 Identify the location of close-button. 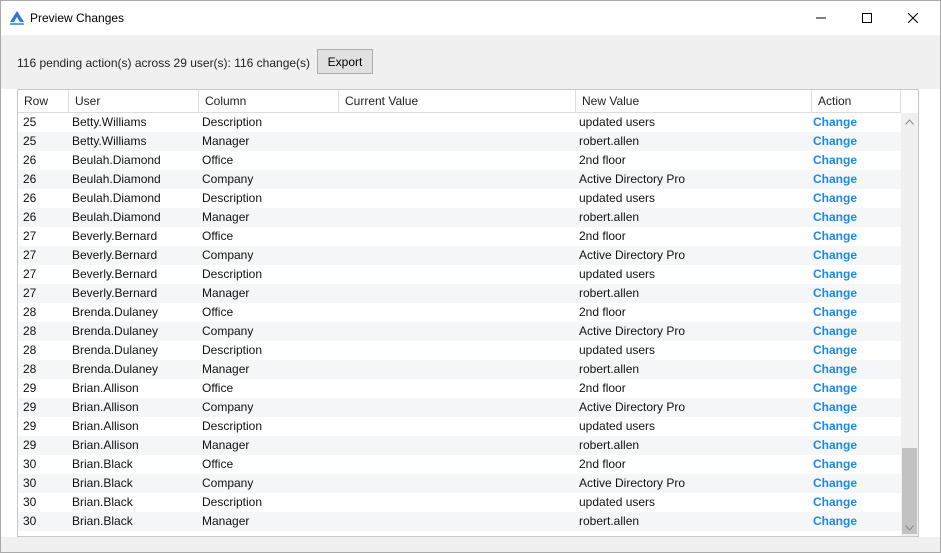
(913, 18).